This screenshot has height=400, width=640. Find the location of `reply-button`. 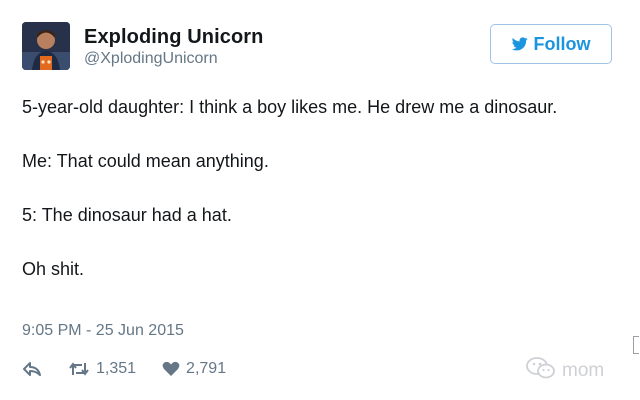

reply-button is located at coordinates (32, 369).